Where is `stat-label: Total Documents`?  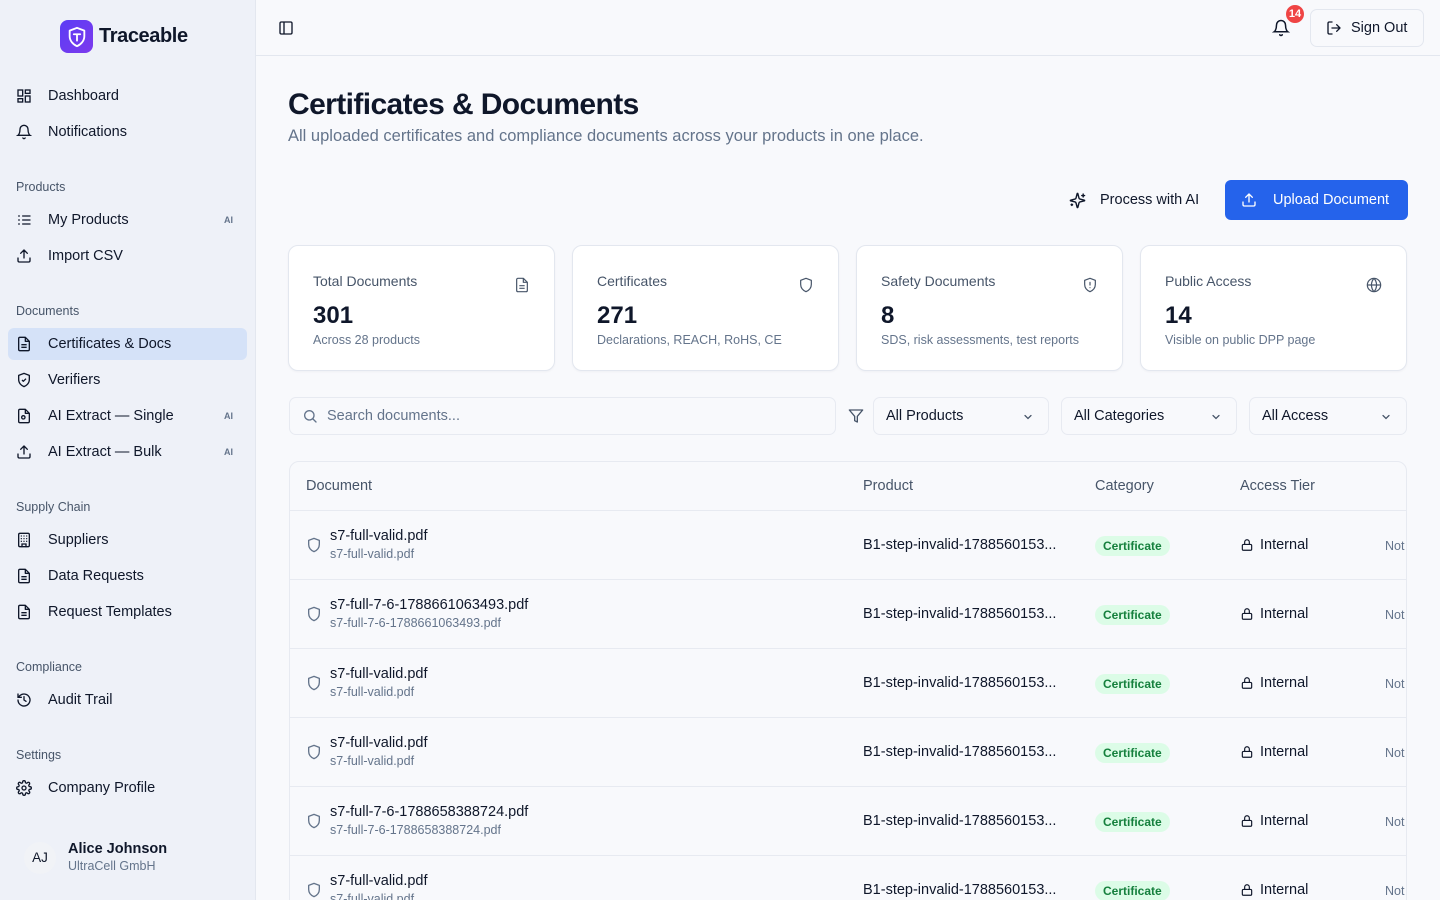 stat-label: Total Documents is located at coordinates (365, 281).